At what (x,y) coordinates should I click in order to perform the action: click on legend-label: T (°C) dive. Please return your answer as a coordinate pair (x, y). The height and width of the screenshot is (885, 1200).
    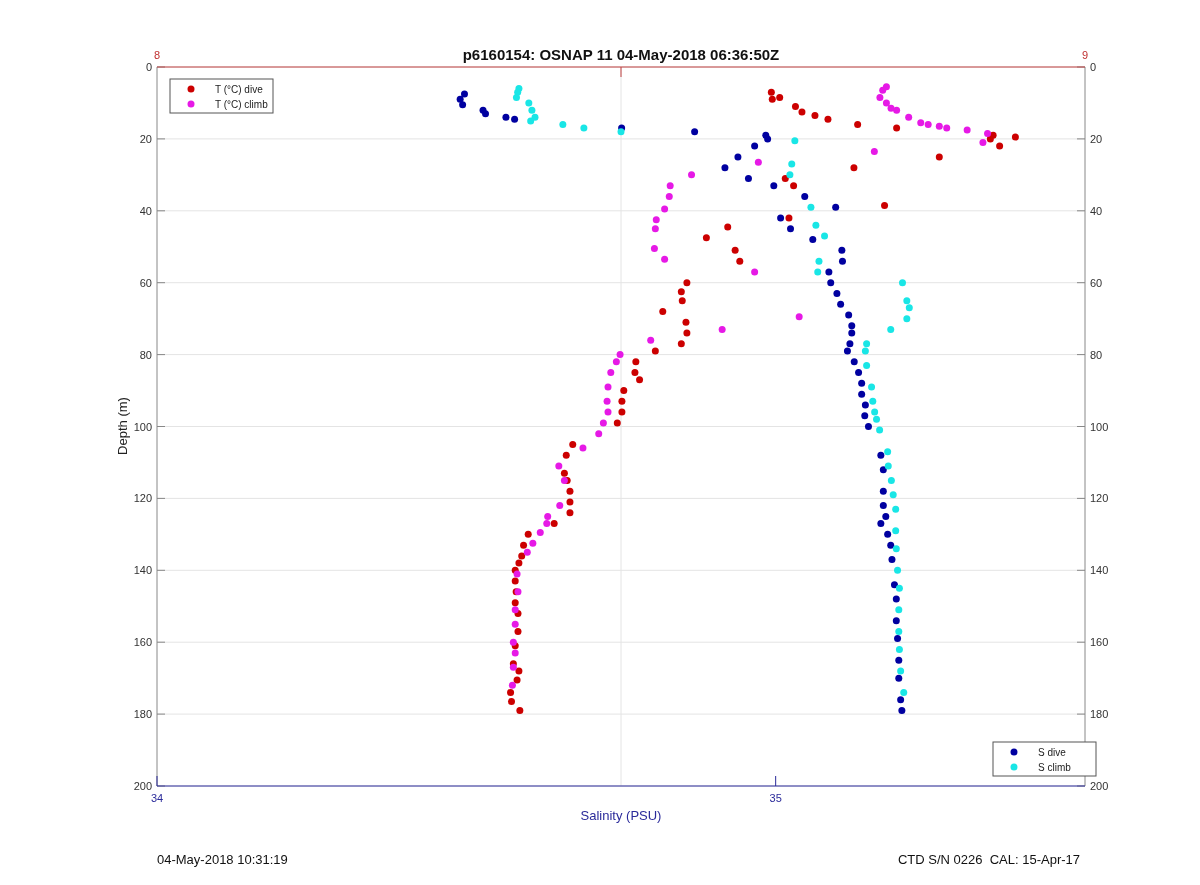
    Looking at the image, I should click on (239, 89).